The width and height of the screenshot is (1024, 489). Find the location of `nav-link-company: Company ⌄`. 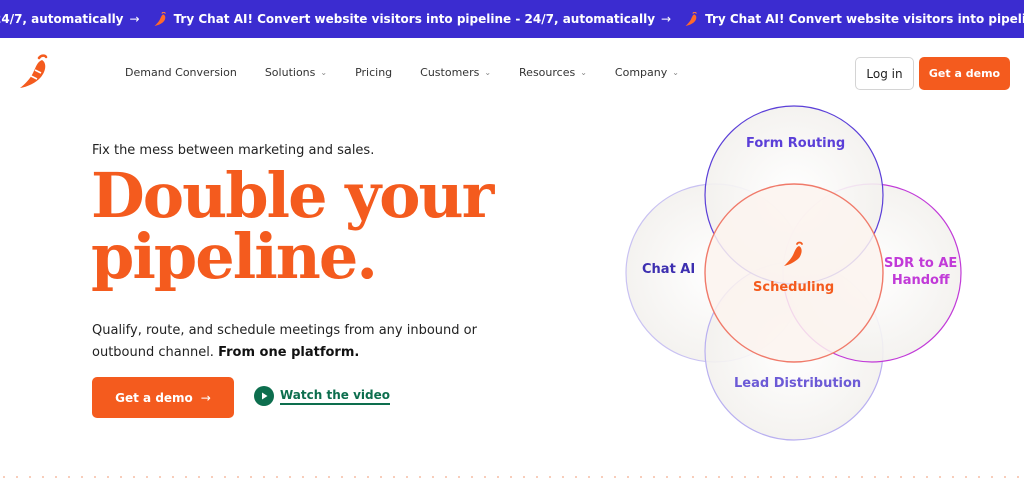

nav-link-company: Company ⌄ is located at coordinates (647, 72).